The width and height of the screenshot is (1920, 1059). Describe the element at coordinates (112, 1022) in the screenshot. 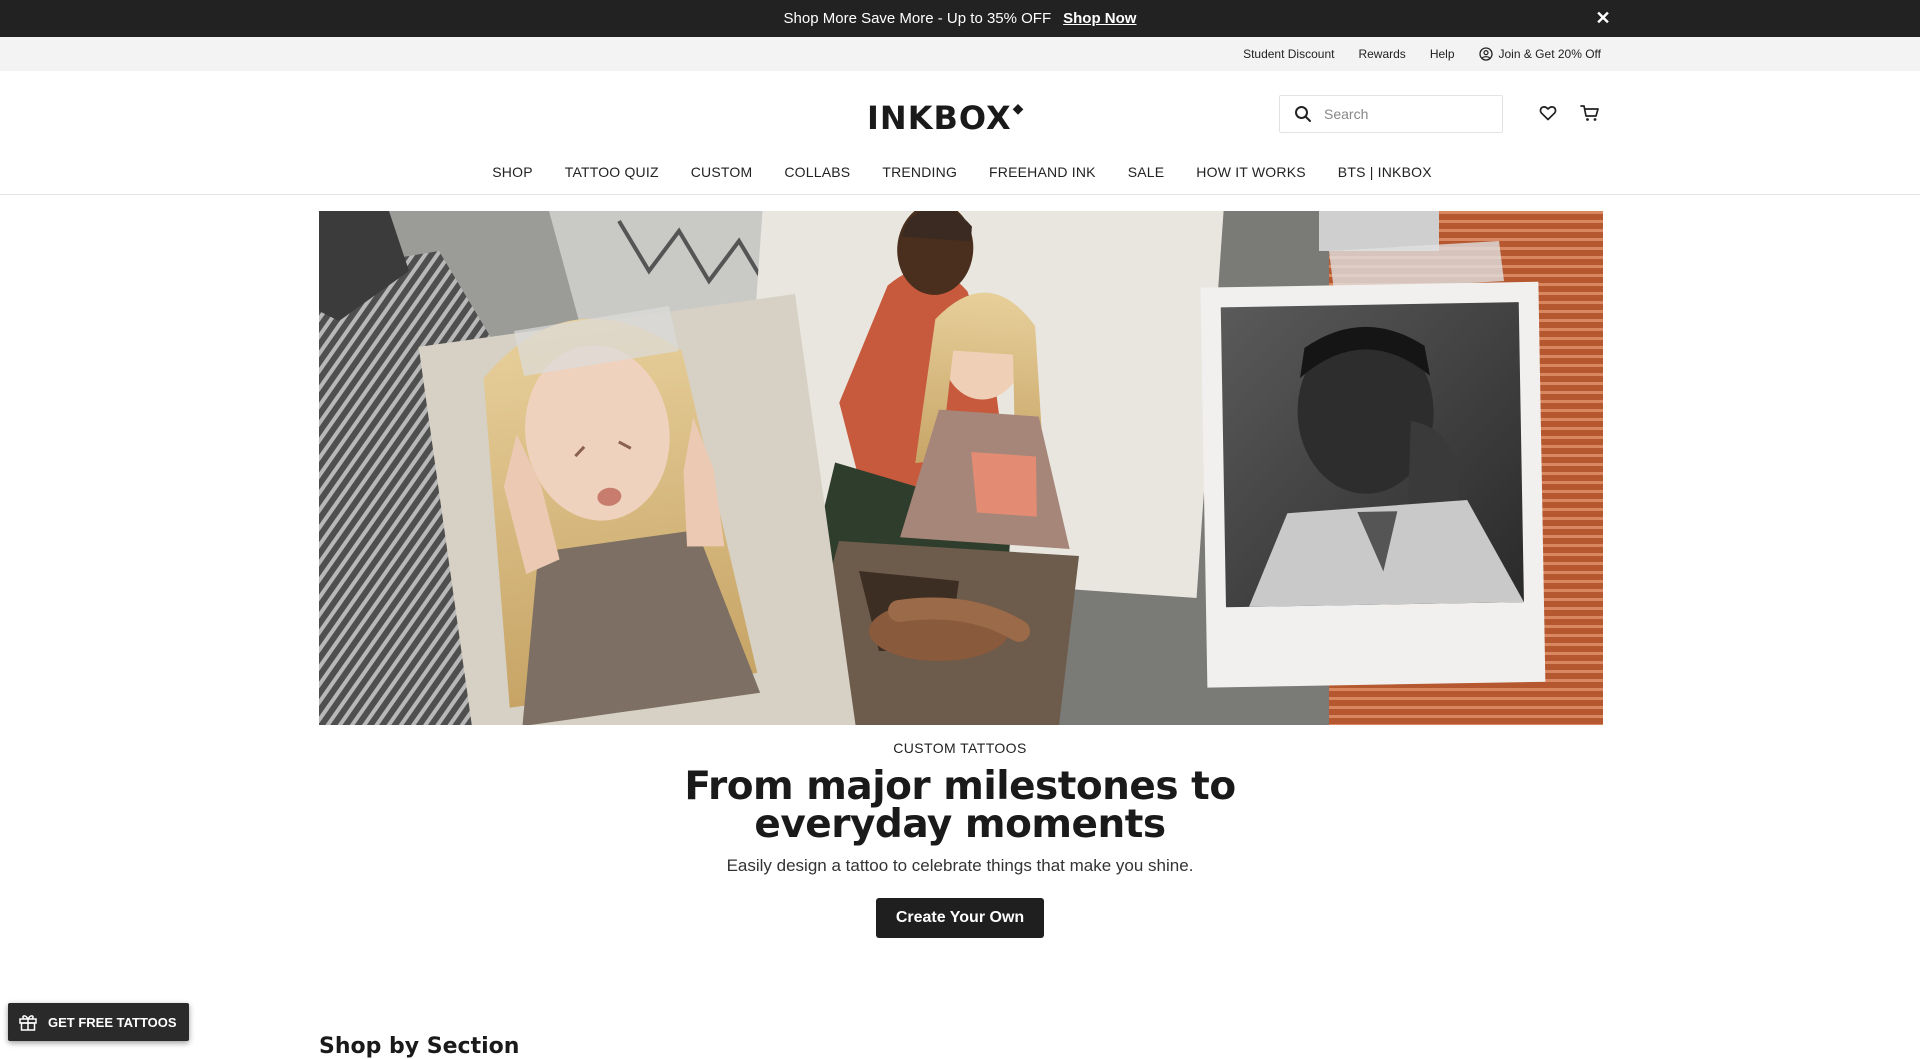

I see `free-tattoos-label: GET FREE TATTOOS` at that location.